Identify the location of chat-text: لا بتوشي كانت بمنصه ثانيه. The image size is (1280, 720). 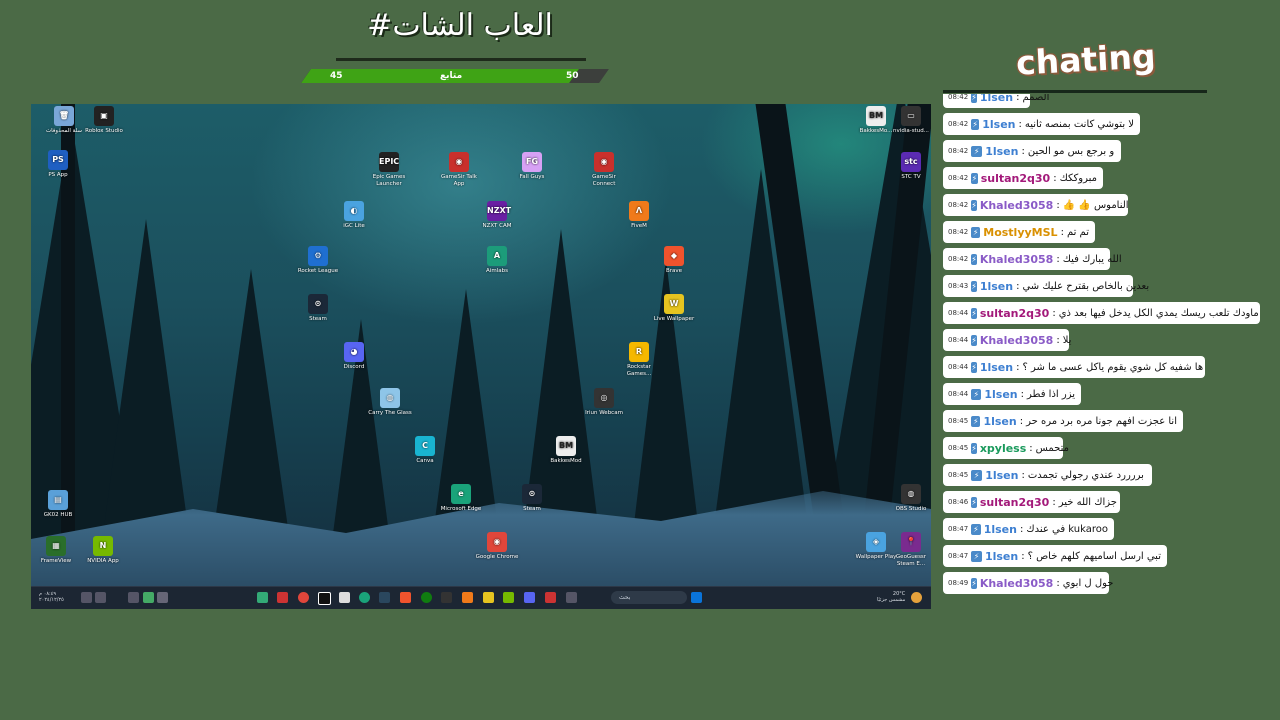
(1079, 124).